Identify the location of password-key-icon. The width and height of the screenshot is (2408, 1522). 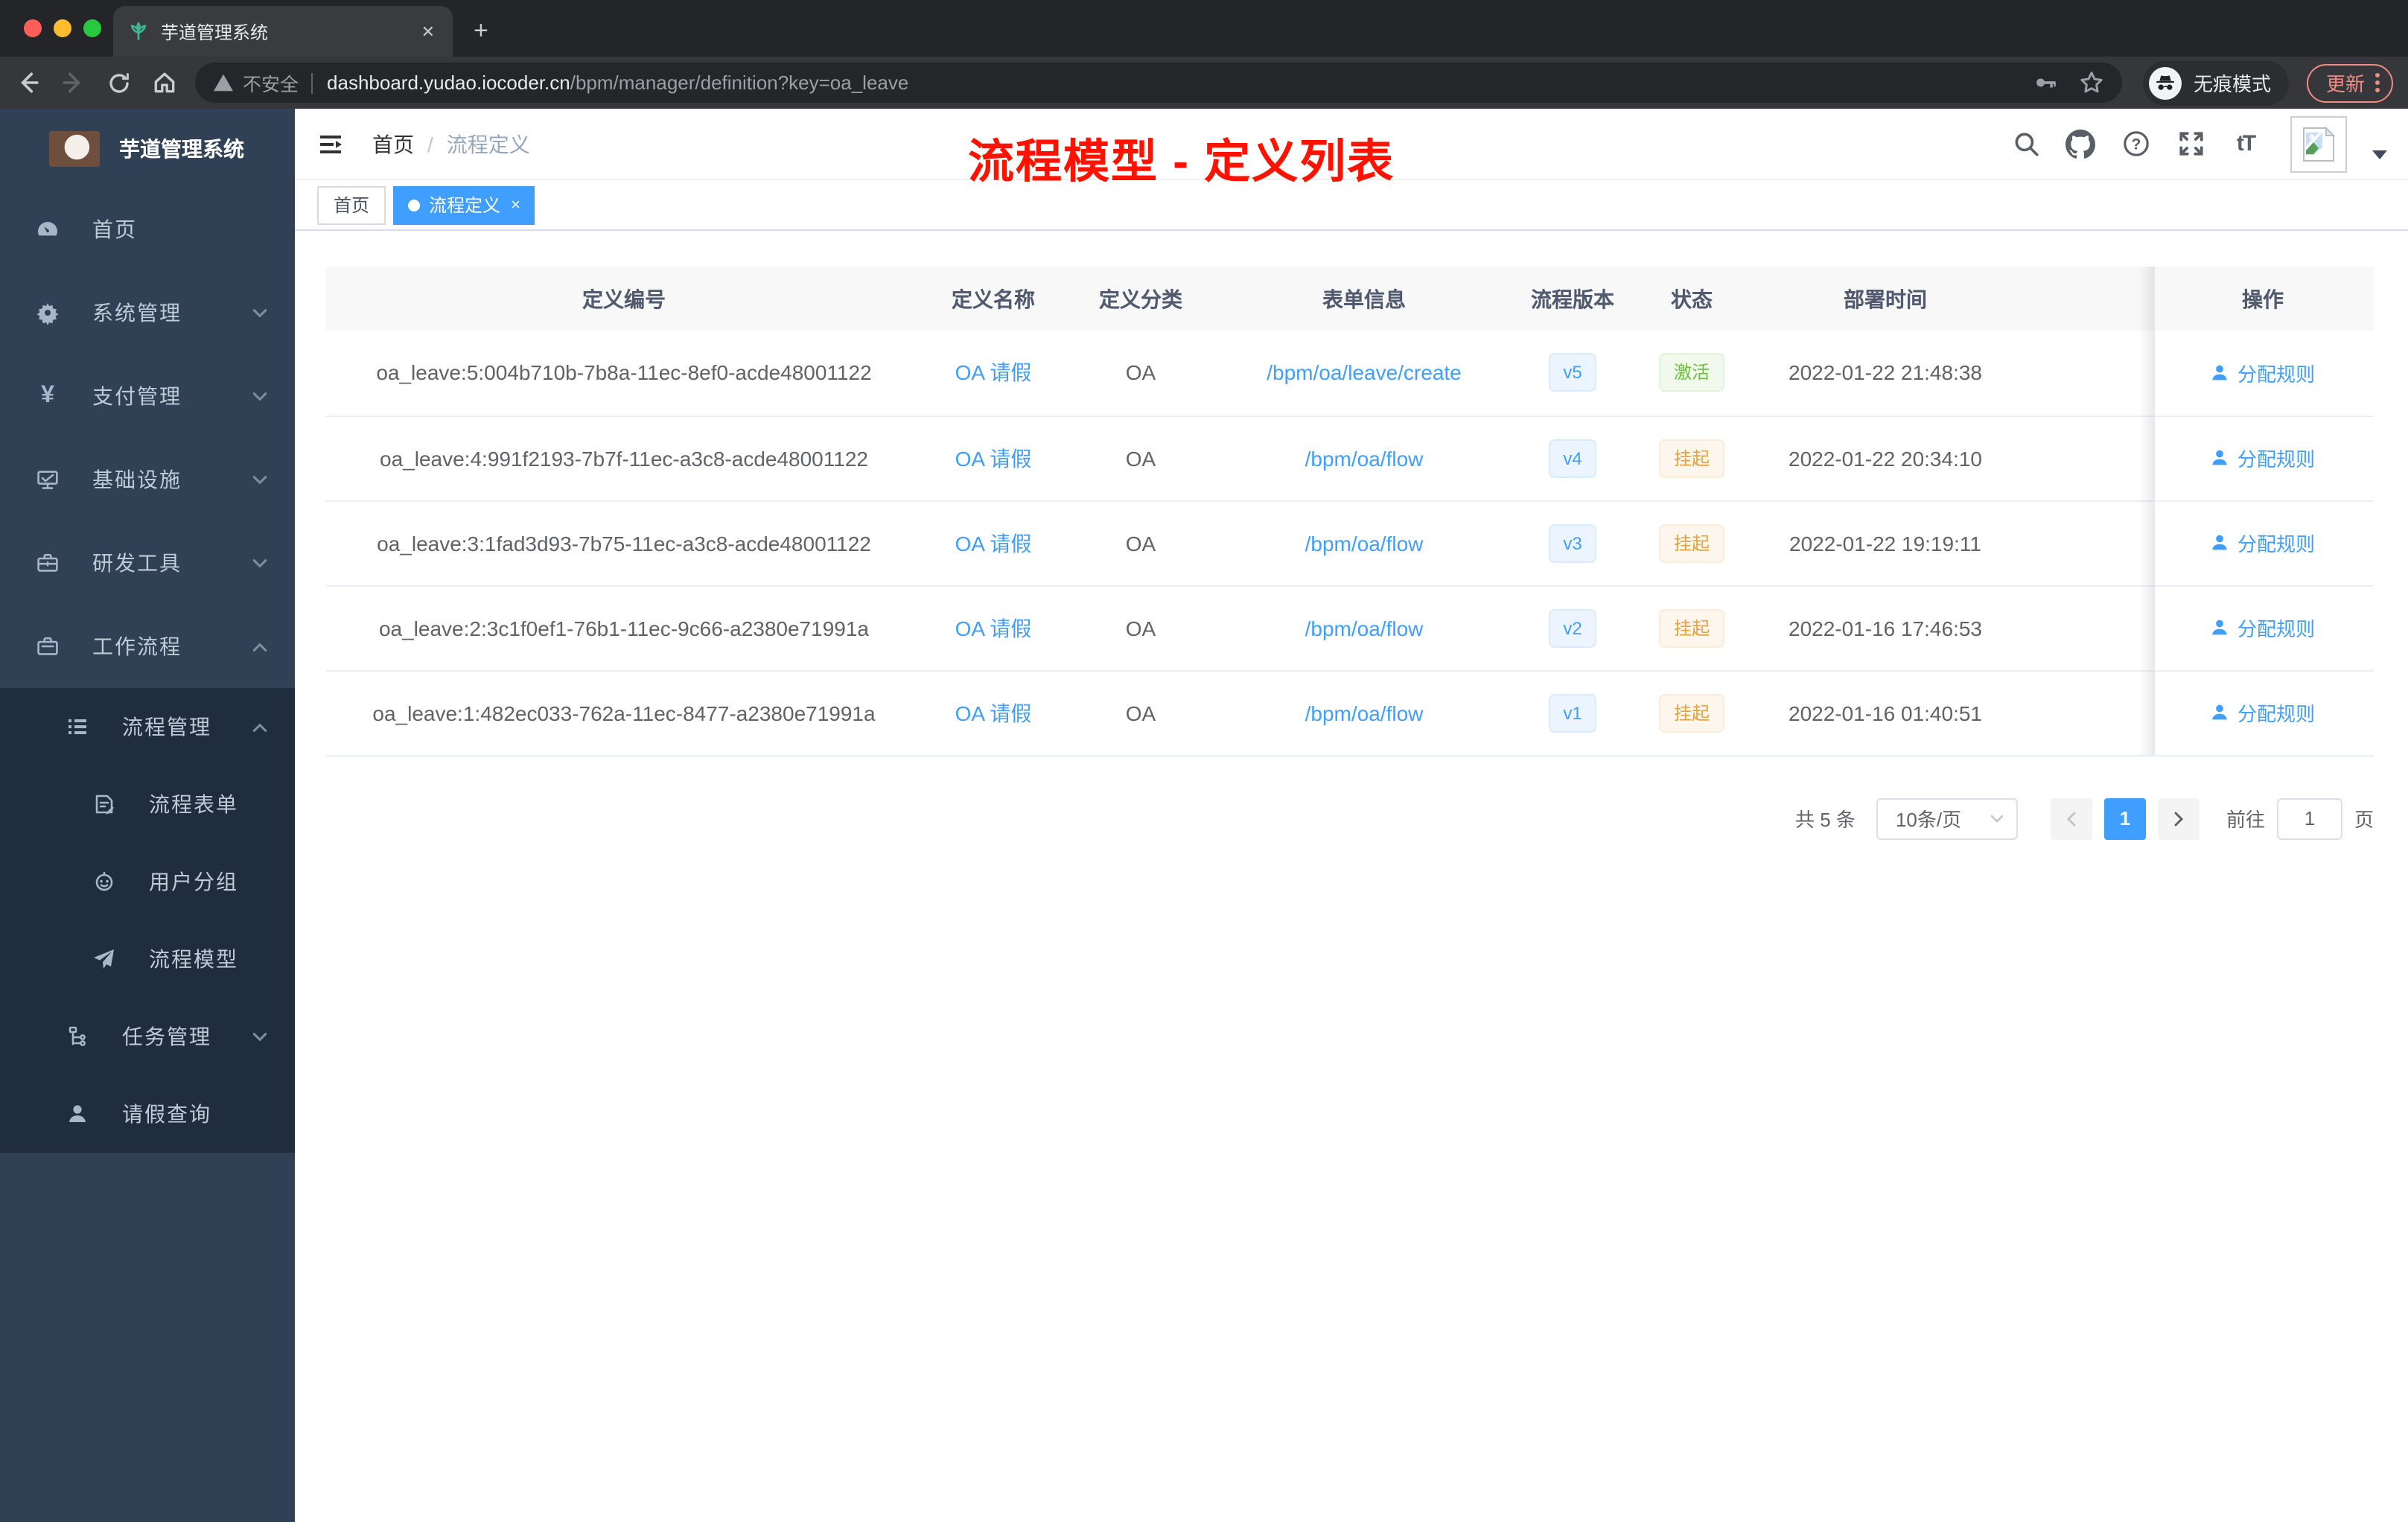
(2045, 82).